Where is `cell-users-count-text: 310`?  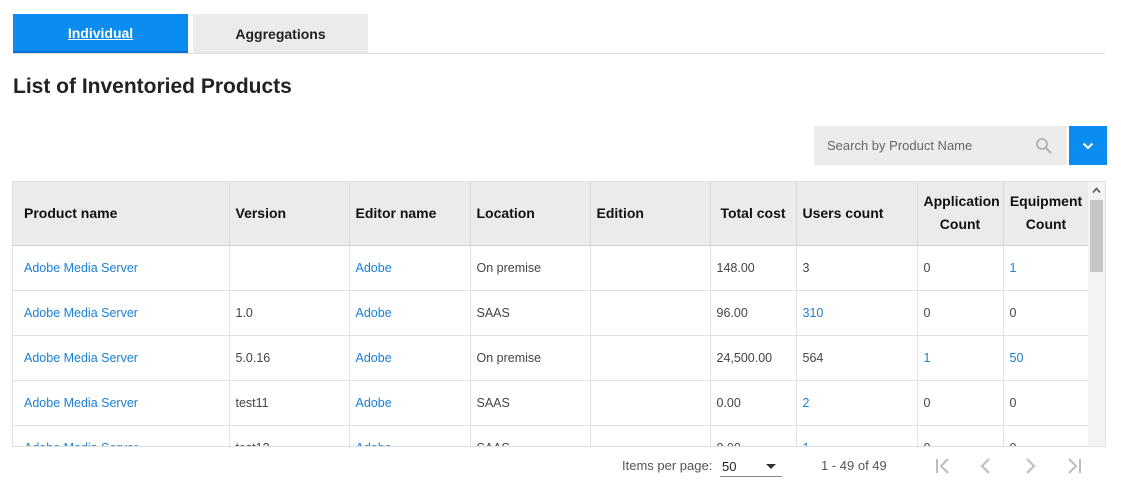
cell-users-count-text: 310 is located at coordinates (813, 313).